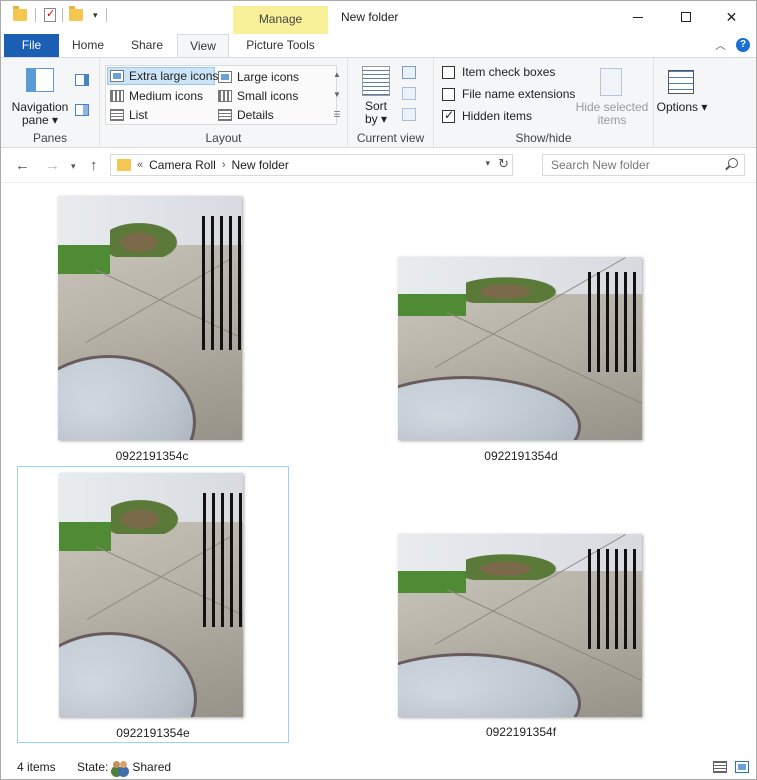 Image resolution: width=757 pixels, height=780 pixels. What do you see at coordinates (720, 45) in the screenshot?
I see `minimize-ribbon-icon: ︿` at bounding box center [720, 45].